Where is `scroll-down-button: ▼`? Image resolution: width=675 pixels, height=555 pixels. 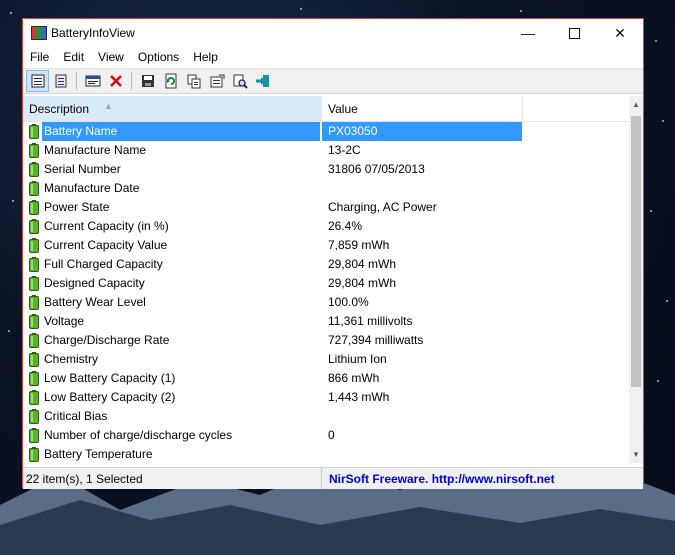
scroll-down-button: ▼ is located at coordinates (636, 454).